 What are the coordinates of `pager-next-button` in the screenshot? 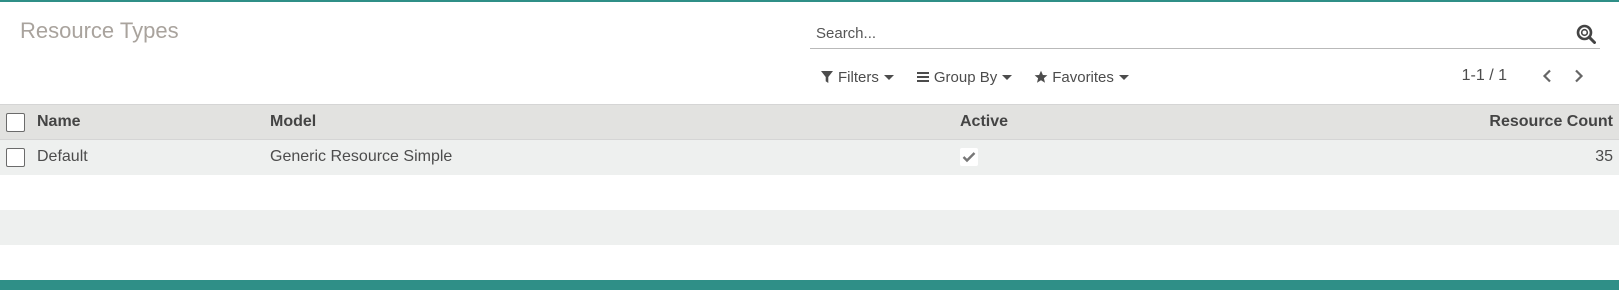 It's located at (1579, 76).